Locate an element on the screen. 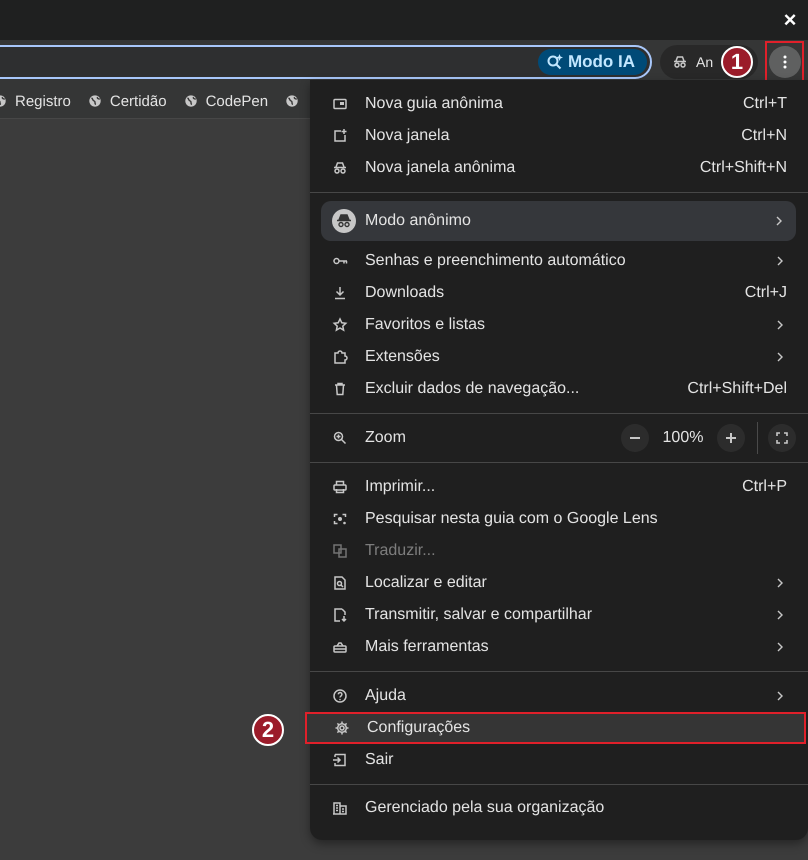 This screenshot has height=860, width=808. bookmark: Certidão is located at coordinates (127, 101).